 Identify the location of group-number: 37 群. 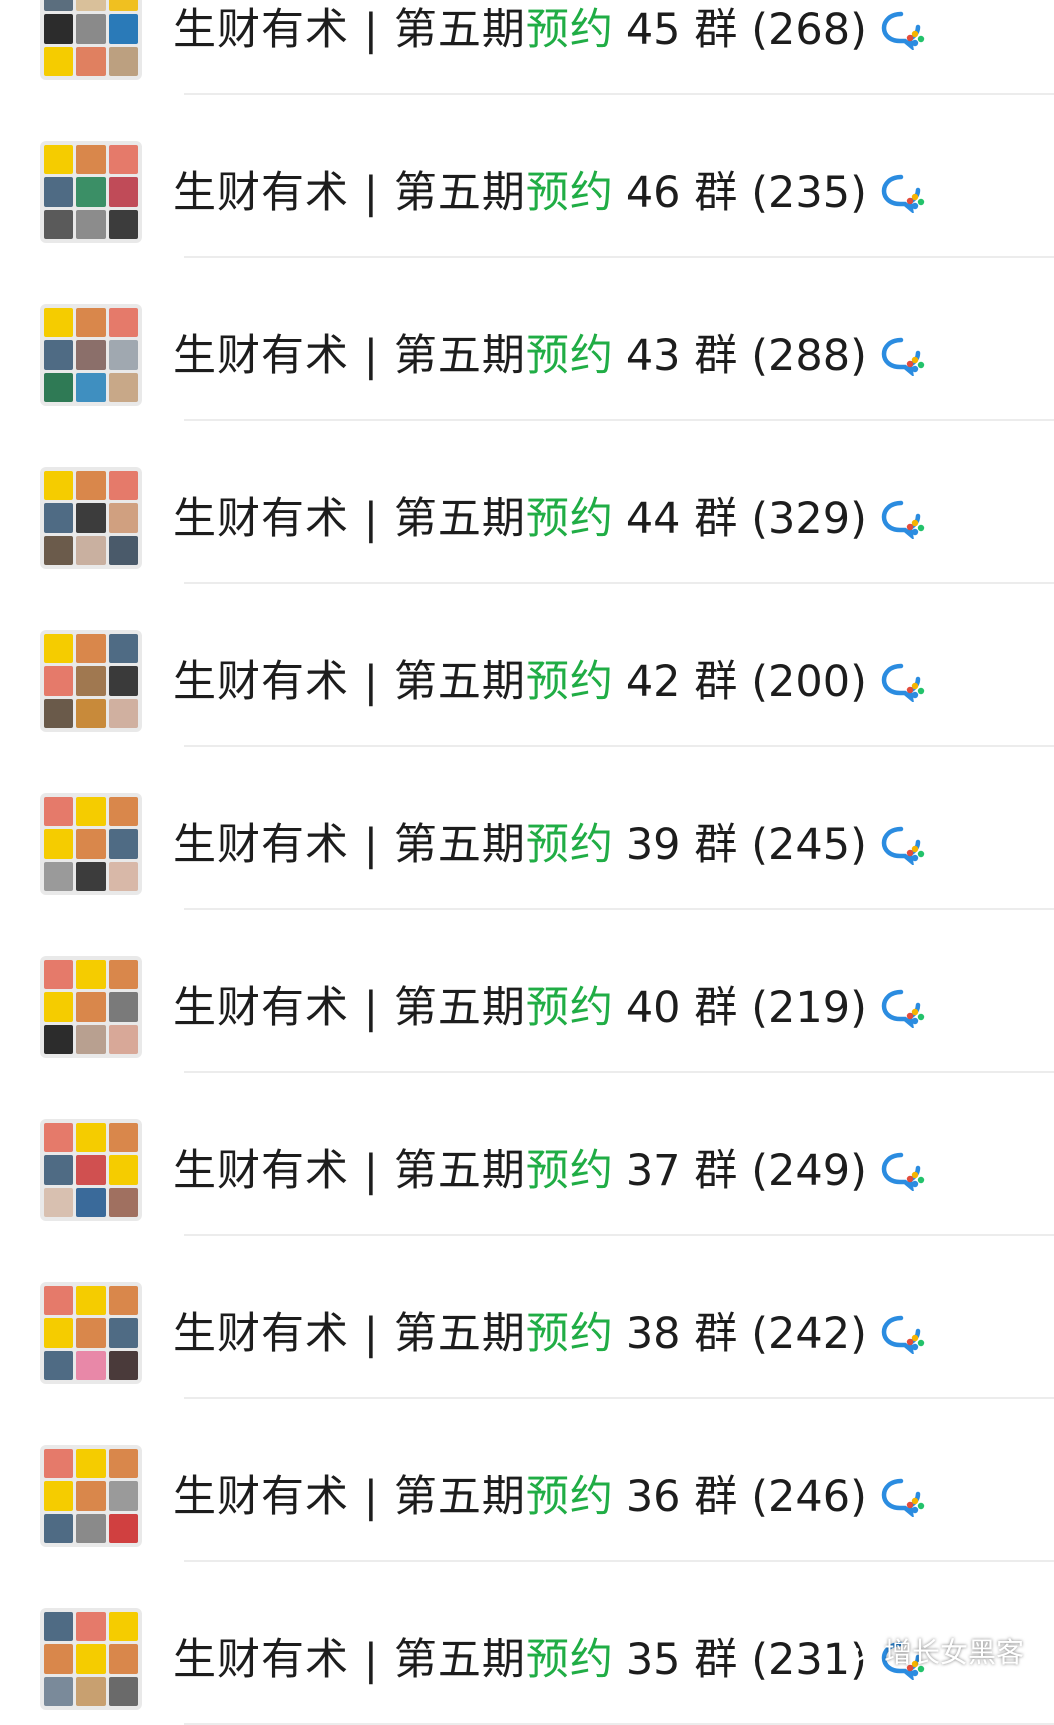
(681, 1171).